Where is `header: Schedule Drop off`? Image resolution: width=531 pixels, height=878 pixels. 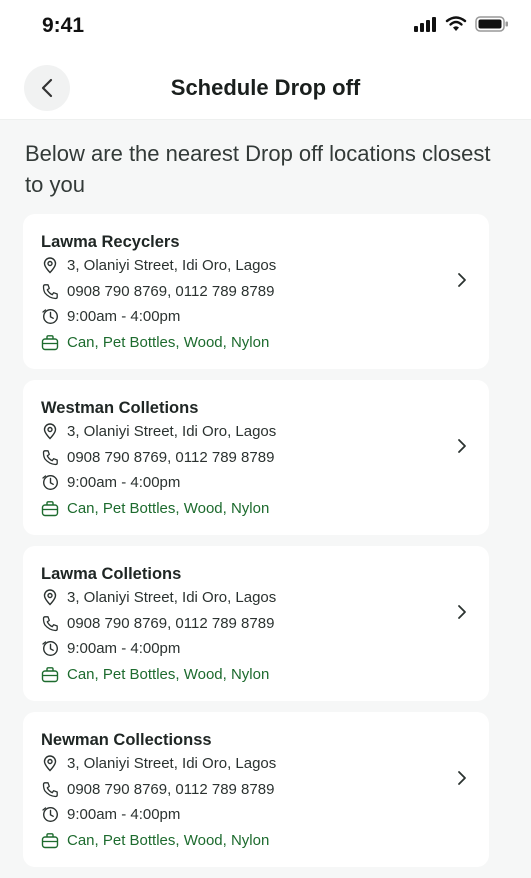
header: Schedule Drop off is located at coordinates (265, 88).